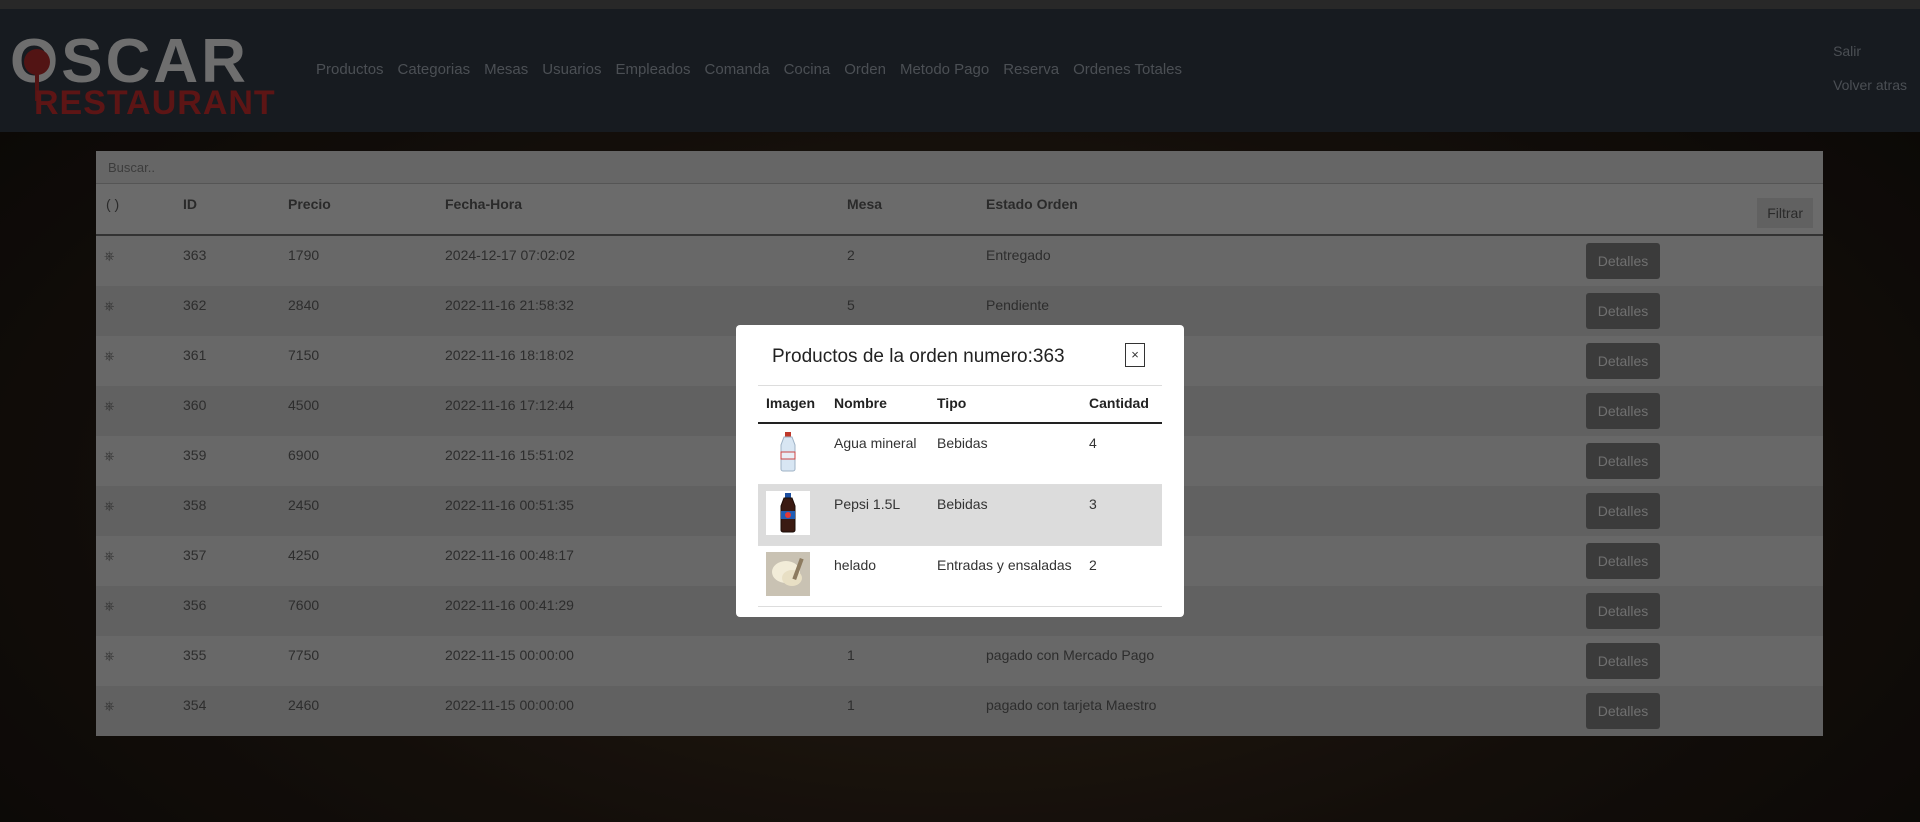  I want to click on cell-fecha: 2022-11-16 00:51:35, so click(509, 505).